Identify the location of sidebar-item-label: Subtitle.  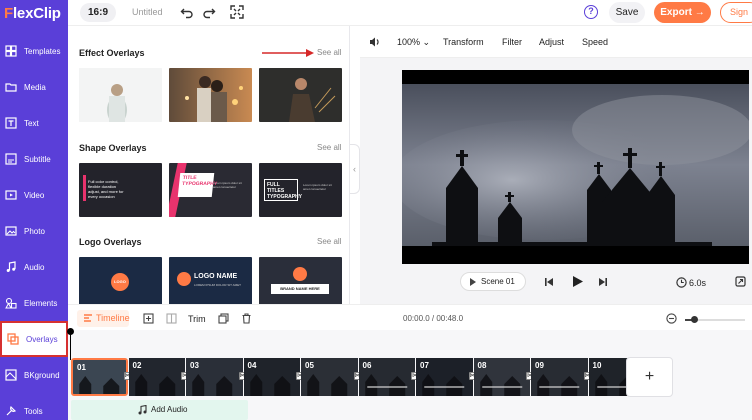
(37, 159).